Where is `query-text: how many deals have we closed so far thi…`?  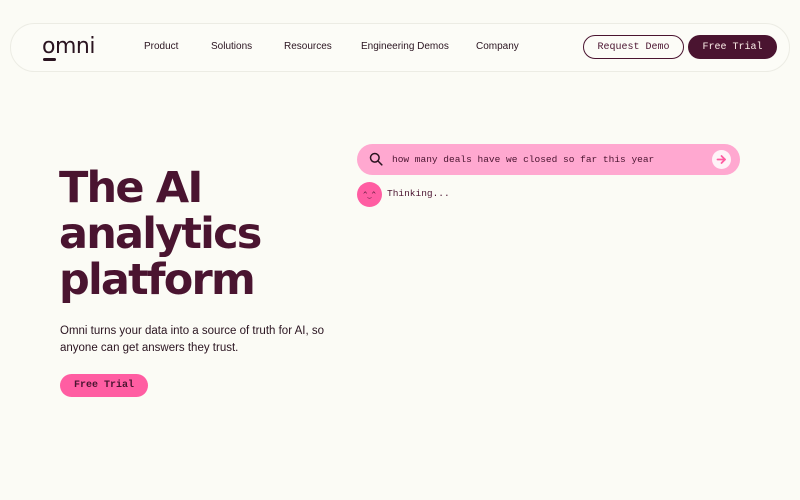 query-text: how many deals have we closed so far thi… is located at coordinates (523, 159).